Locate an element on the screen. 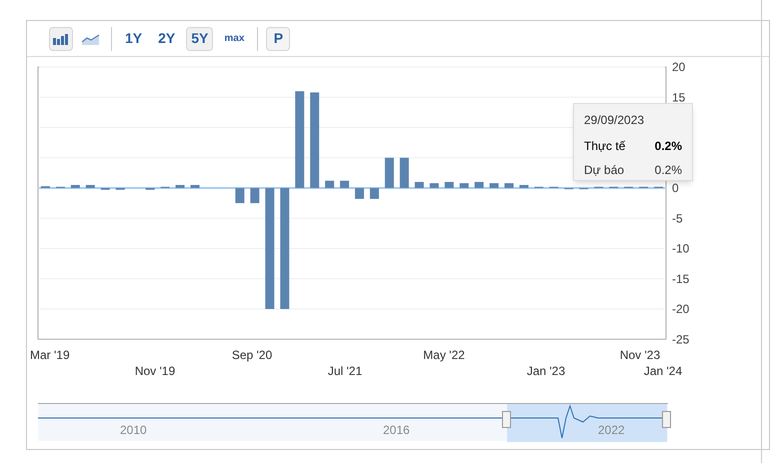  navigator-year-label: 2022 is located at coordinates (611, 430).